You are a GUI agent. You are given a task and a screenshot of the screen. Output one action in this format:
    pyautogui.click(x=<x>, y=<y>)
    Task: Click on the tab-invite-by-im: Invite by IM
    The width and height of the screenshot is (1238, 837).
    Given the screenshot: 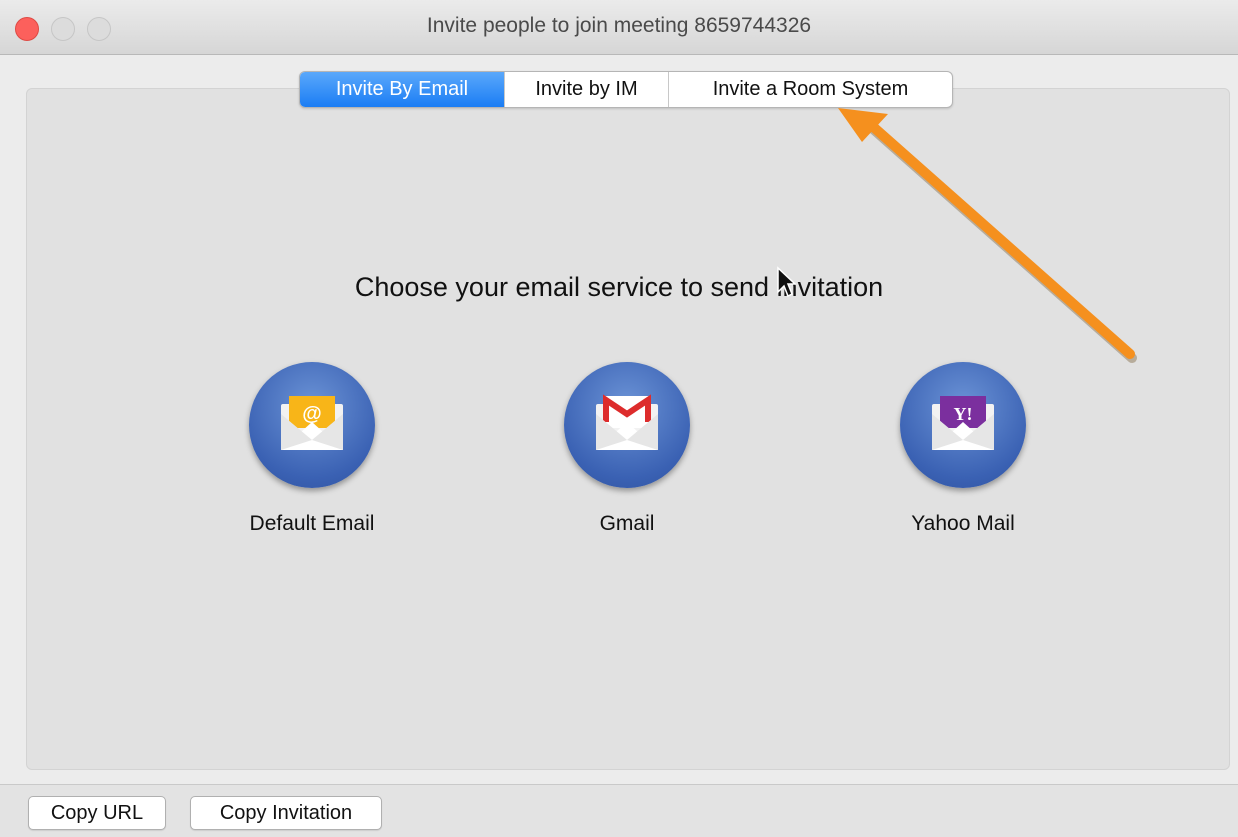 What is the action you would take?
    pyautogui.click(x=586, y=89)
    